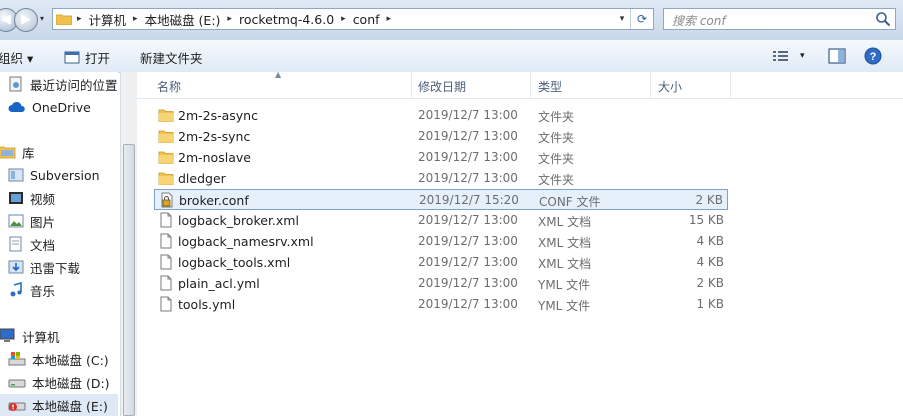 The image size is (903, 416). I want to click on breadcrumb-item: rocketmq-4.6.0 ▸, so click(292, 19).